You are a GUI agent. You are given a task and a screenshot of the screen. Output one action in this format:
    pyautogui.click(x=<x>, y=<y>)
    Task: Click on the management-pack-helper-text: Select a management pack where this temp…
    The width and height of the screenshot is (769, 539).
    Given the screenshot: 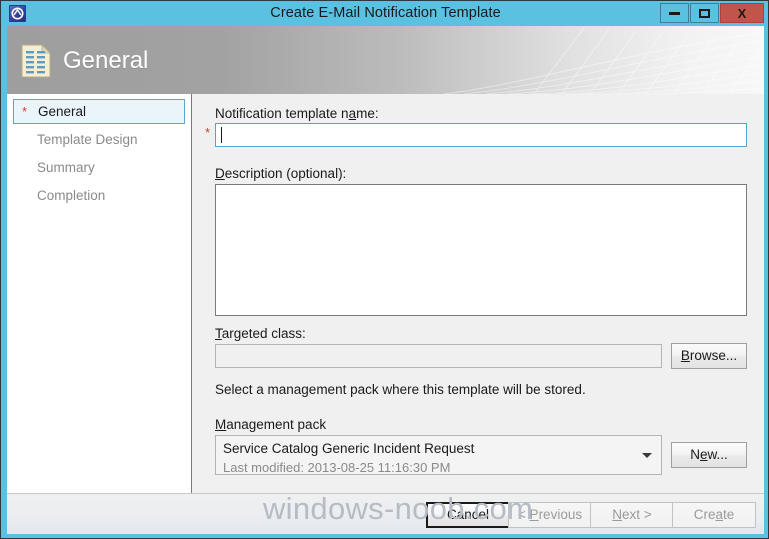 What is the action you would take?
    pyautogui.click(x=400, y=389)
    